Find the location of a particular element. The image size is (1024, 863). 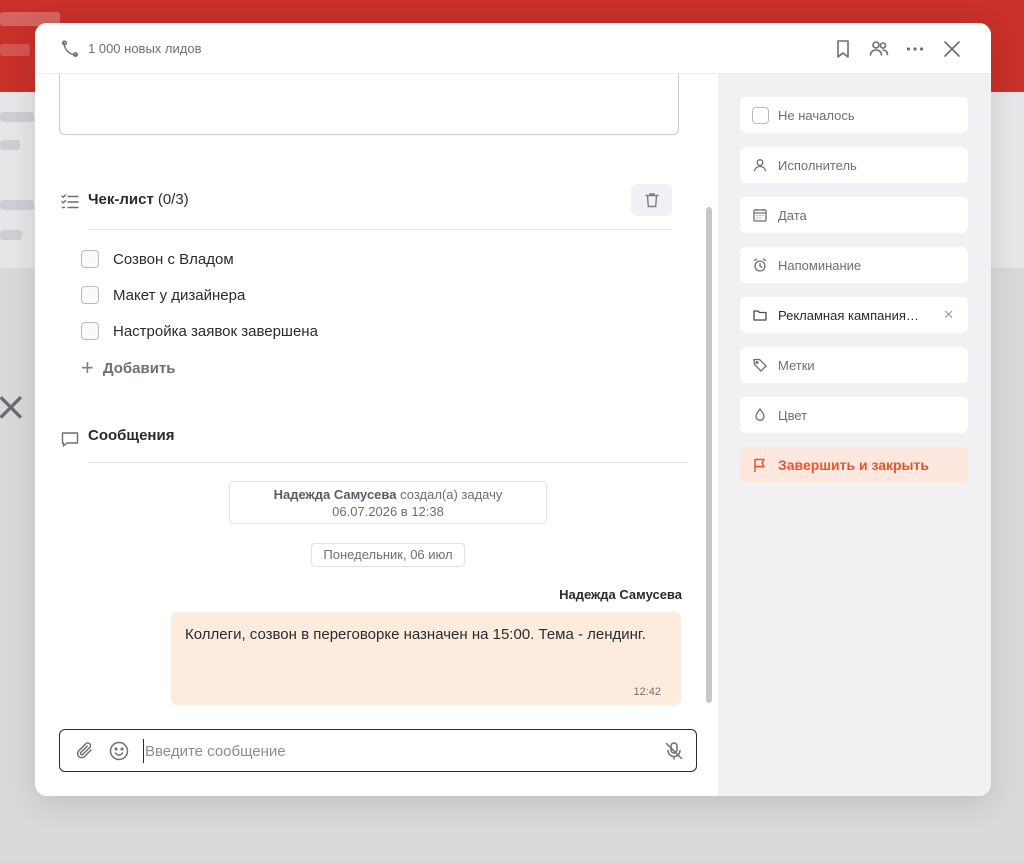

finish-and-close-button: Завершить и закрыть is located at coordinates (854, 465).